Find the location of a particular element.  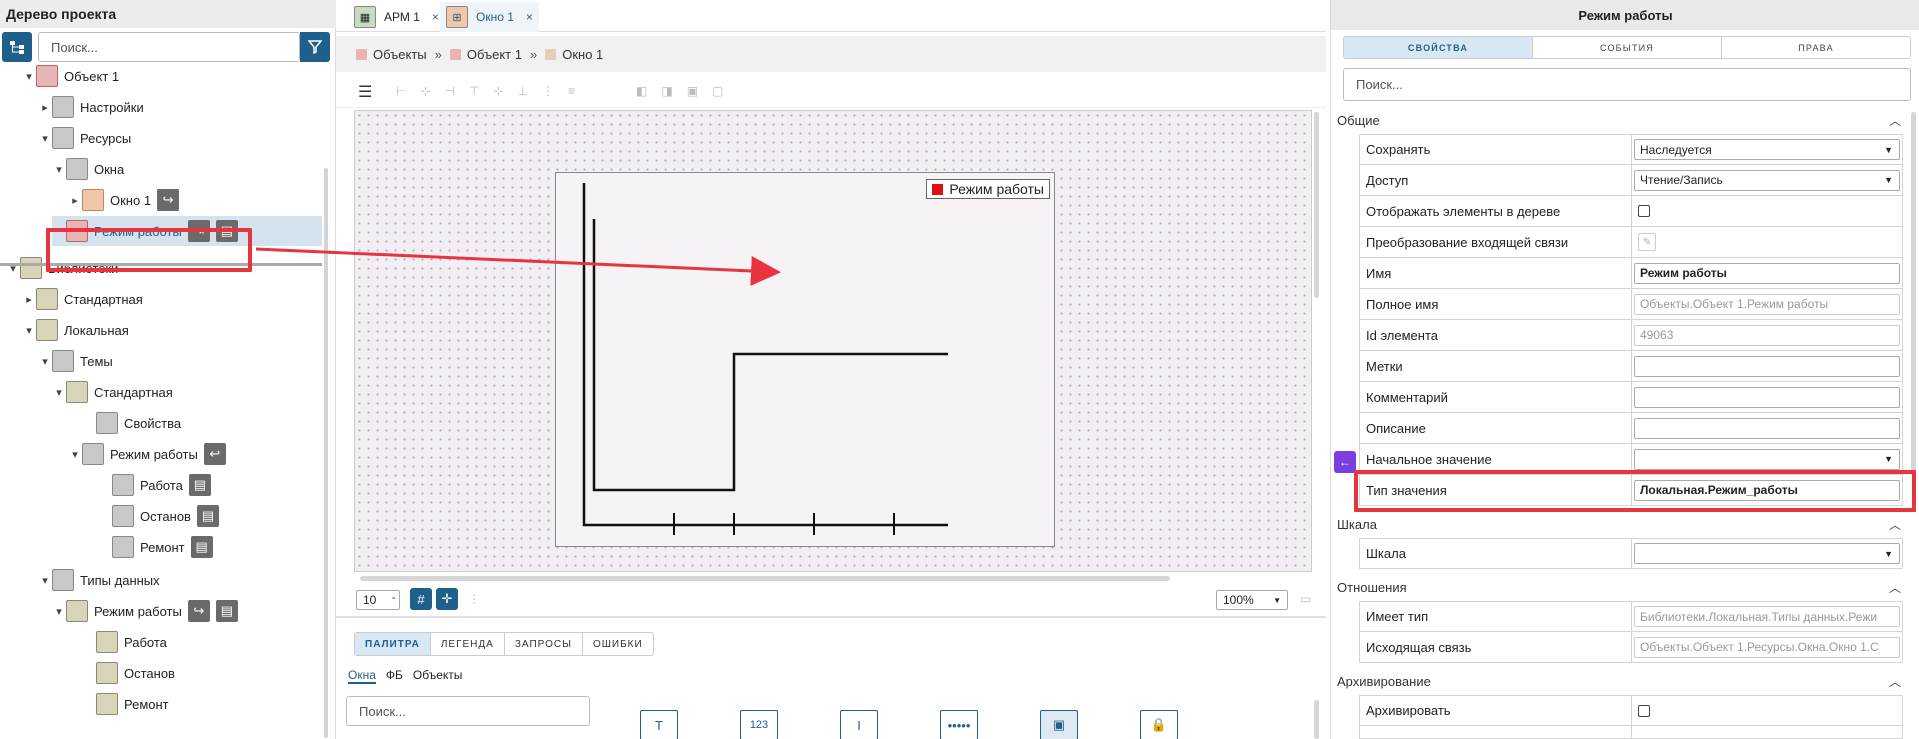

access-select: Чтение/Запись ▼ is located at coordinates (1767, 180).